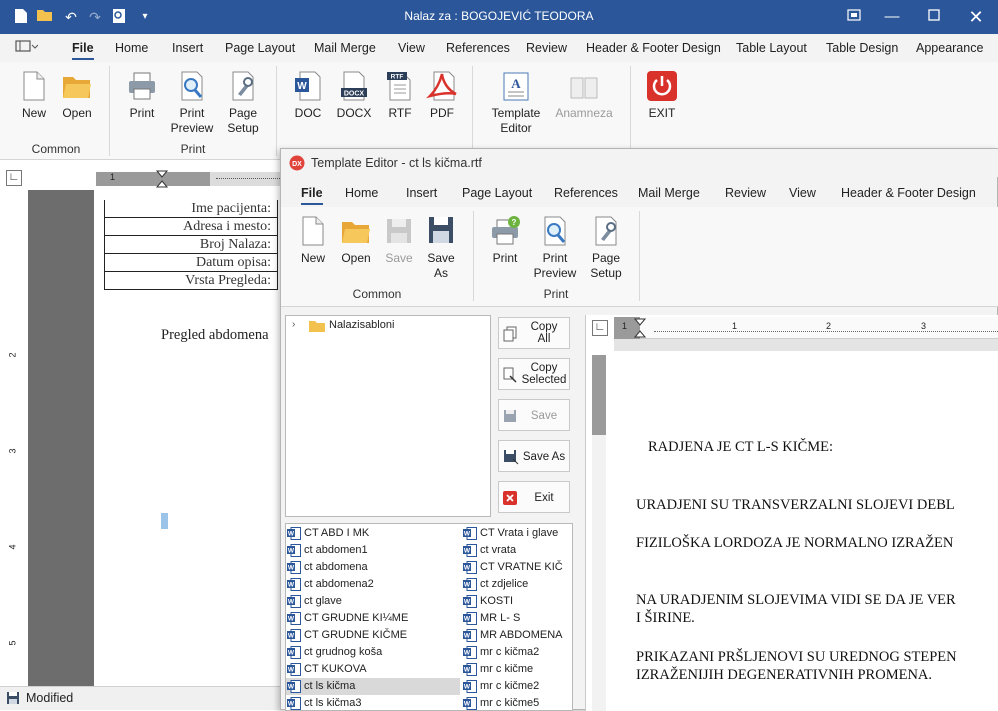 Image resolution: width=998 pixels, height=711 pixels. What do you see at coordinates (517, 686) in the screenshot?
I see `file-list-item: Wmr c kičme2` at bounding box center [517, 686].